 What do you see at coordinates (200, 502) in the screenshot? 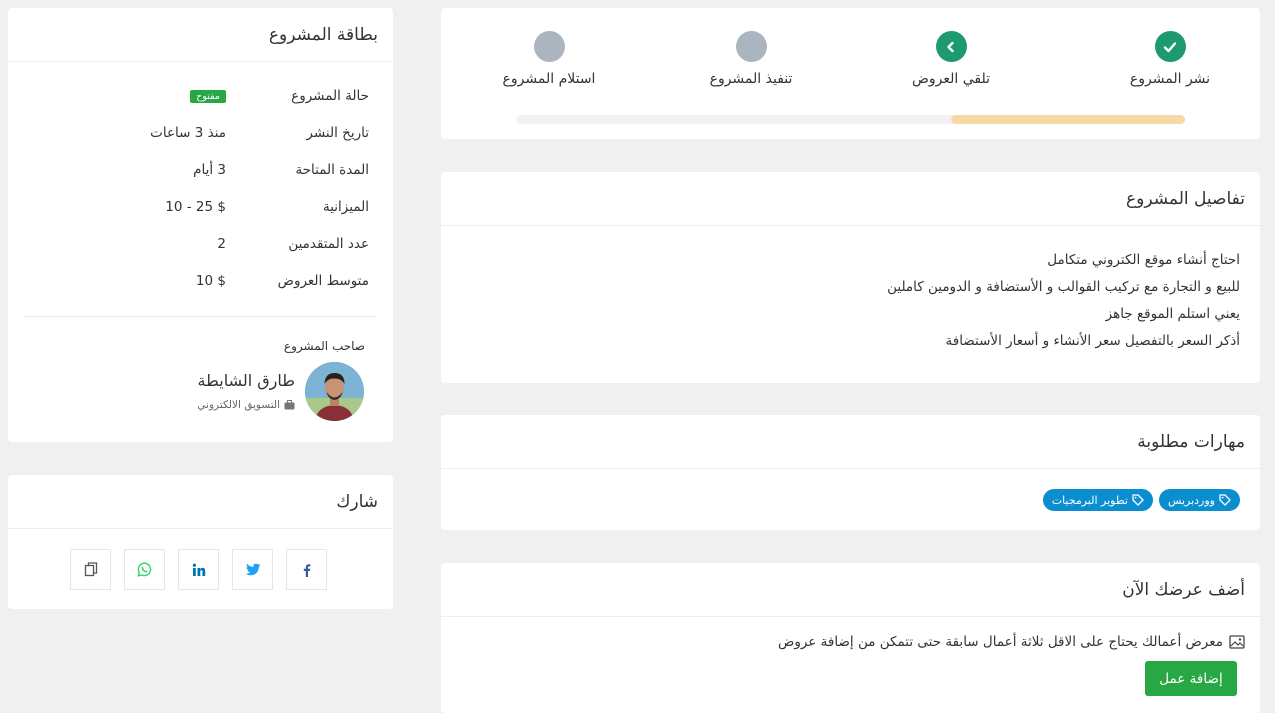
I see `card-title: شارك` at bounding box center [200, 502].